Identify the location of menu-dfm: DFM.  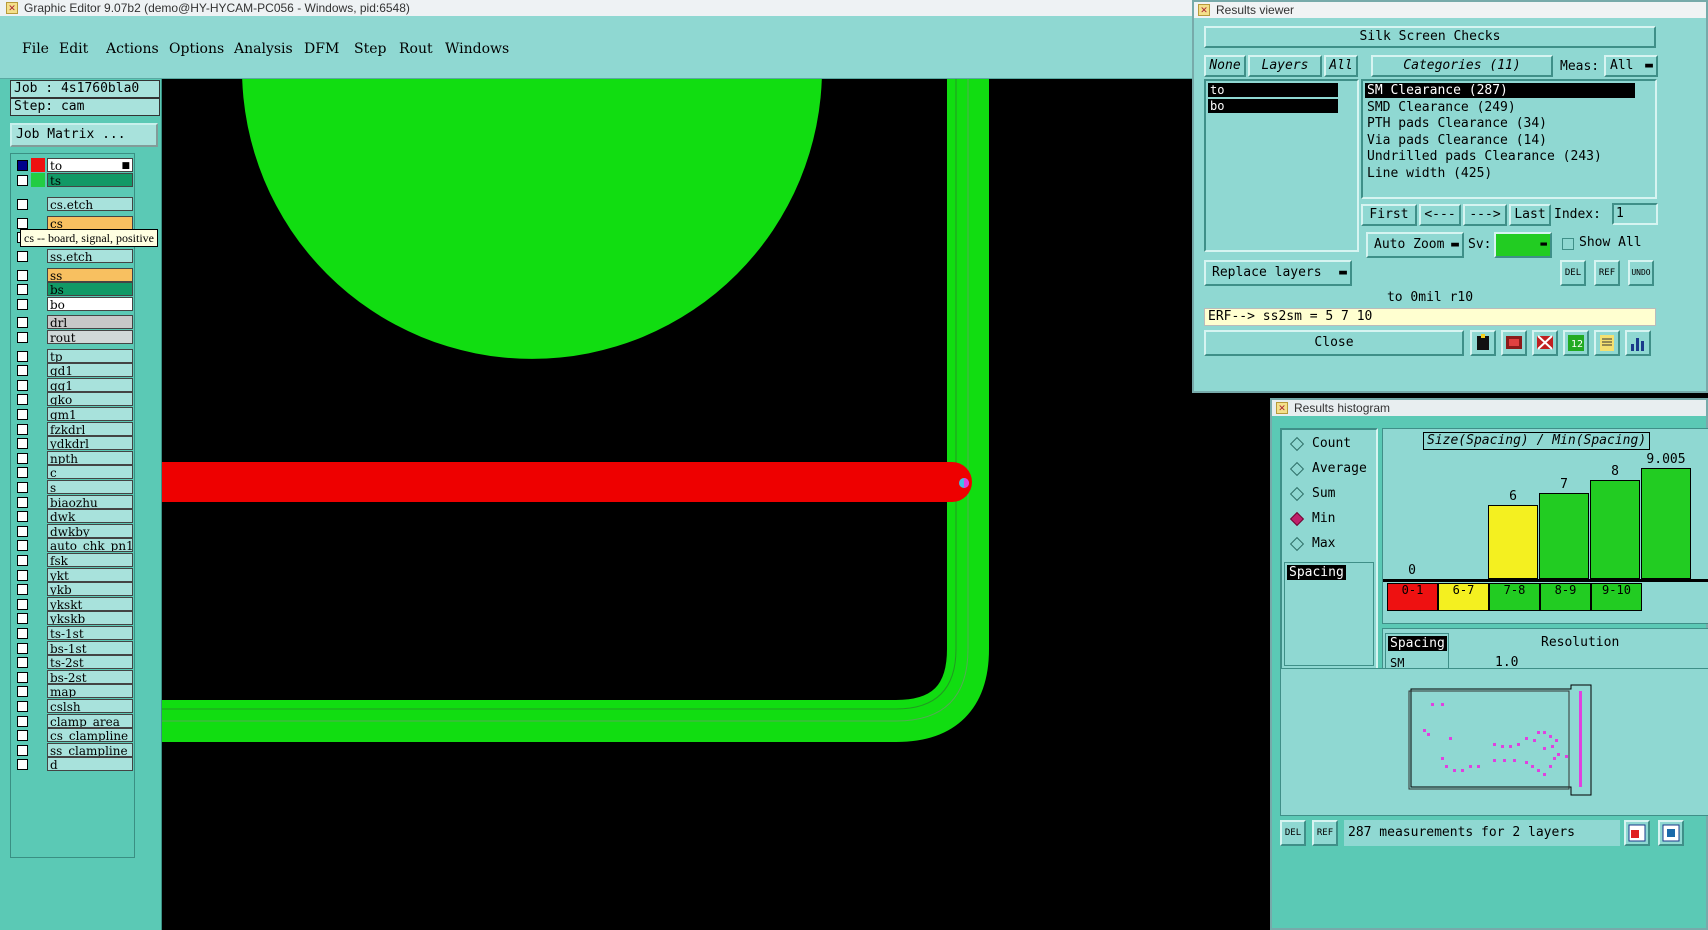
(321, 49).